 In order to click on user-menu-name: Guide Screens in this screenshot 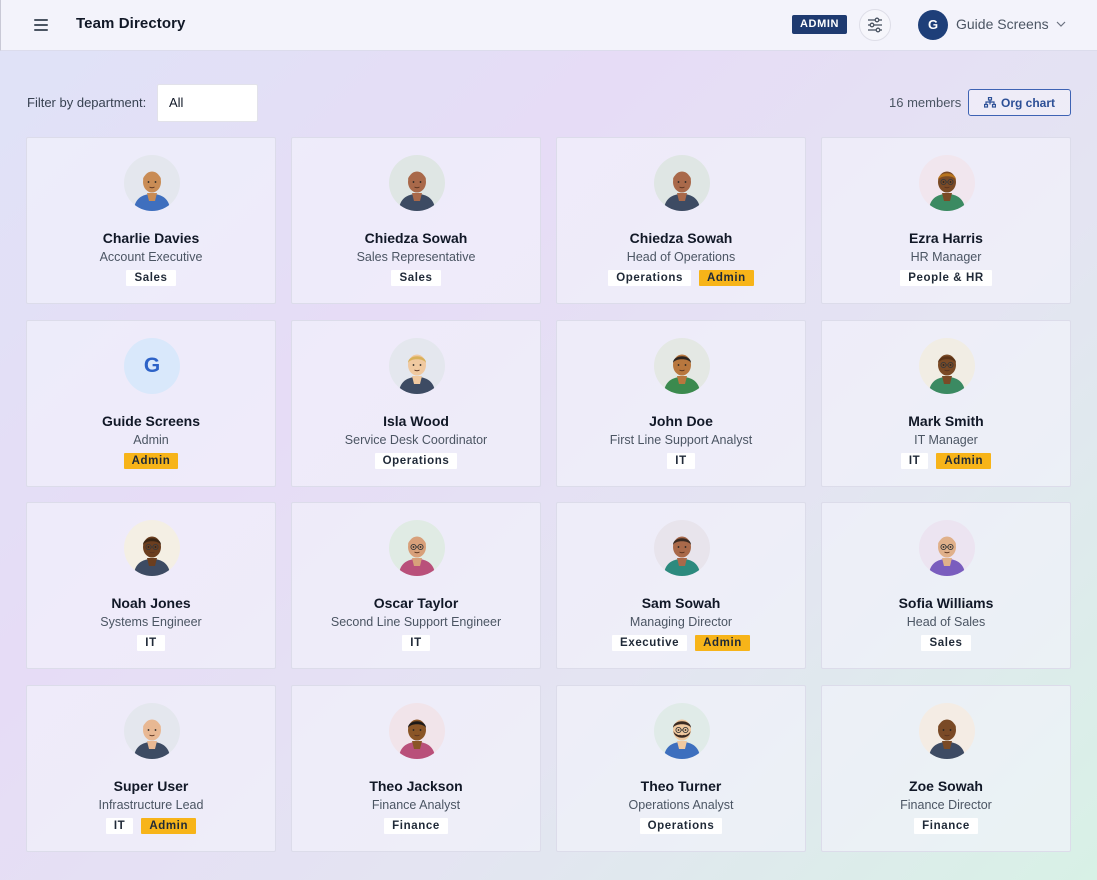, I will do `click(1002, 24)`.